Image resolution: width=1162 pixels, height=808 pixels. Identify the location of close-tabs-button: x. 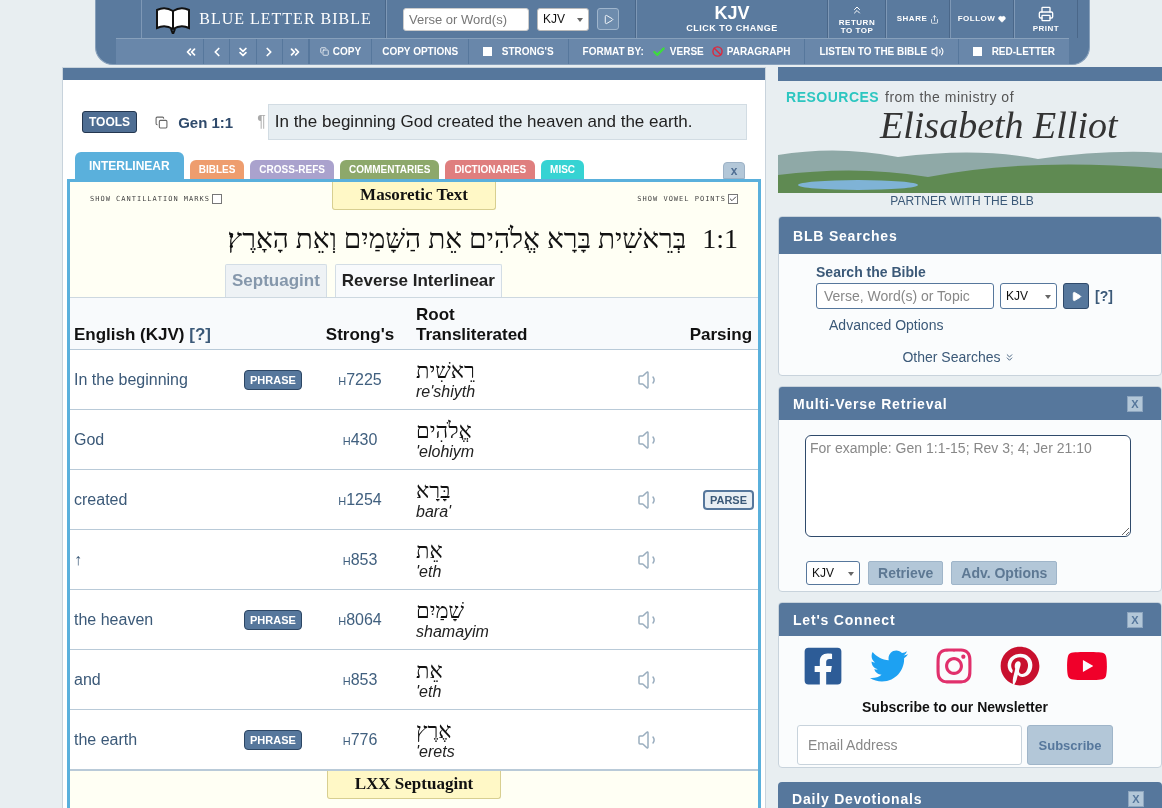
(734, 170).